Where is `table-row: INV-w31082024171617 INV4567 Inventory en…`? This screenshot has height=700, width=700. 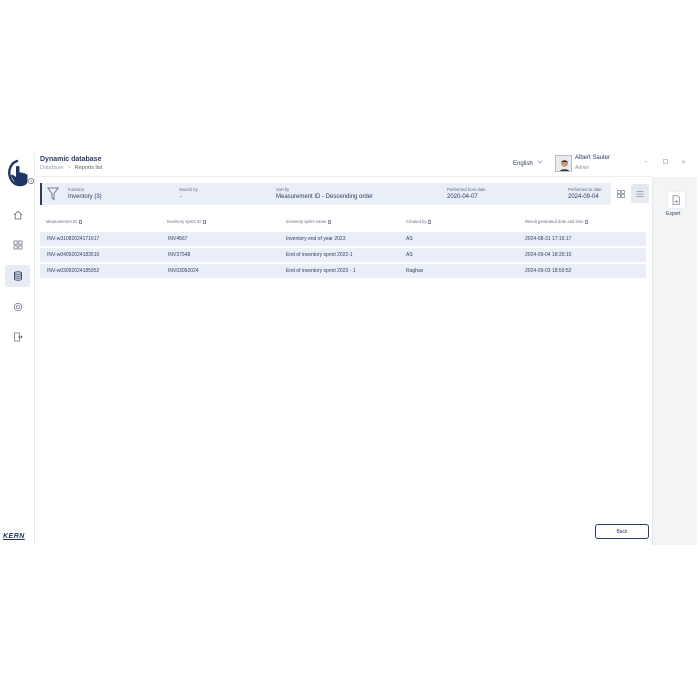 table-row: INV-w31082024171617 INV4567 Inventory en… is located at coordinates (343, 239).